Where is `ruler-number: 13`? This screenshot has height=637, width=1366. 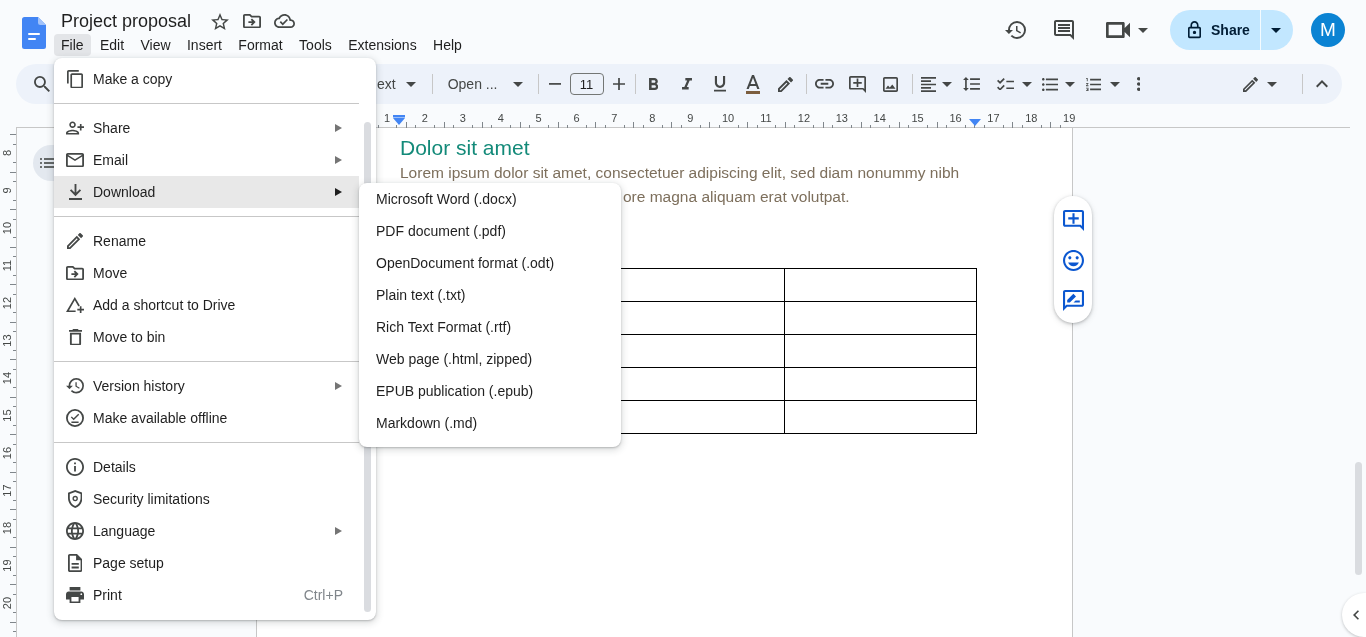
ruler-number: 13 is located at coordinates (841, 118).